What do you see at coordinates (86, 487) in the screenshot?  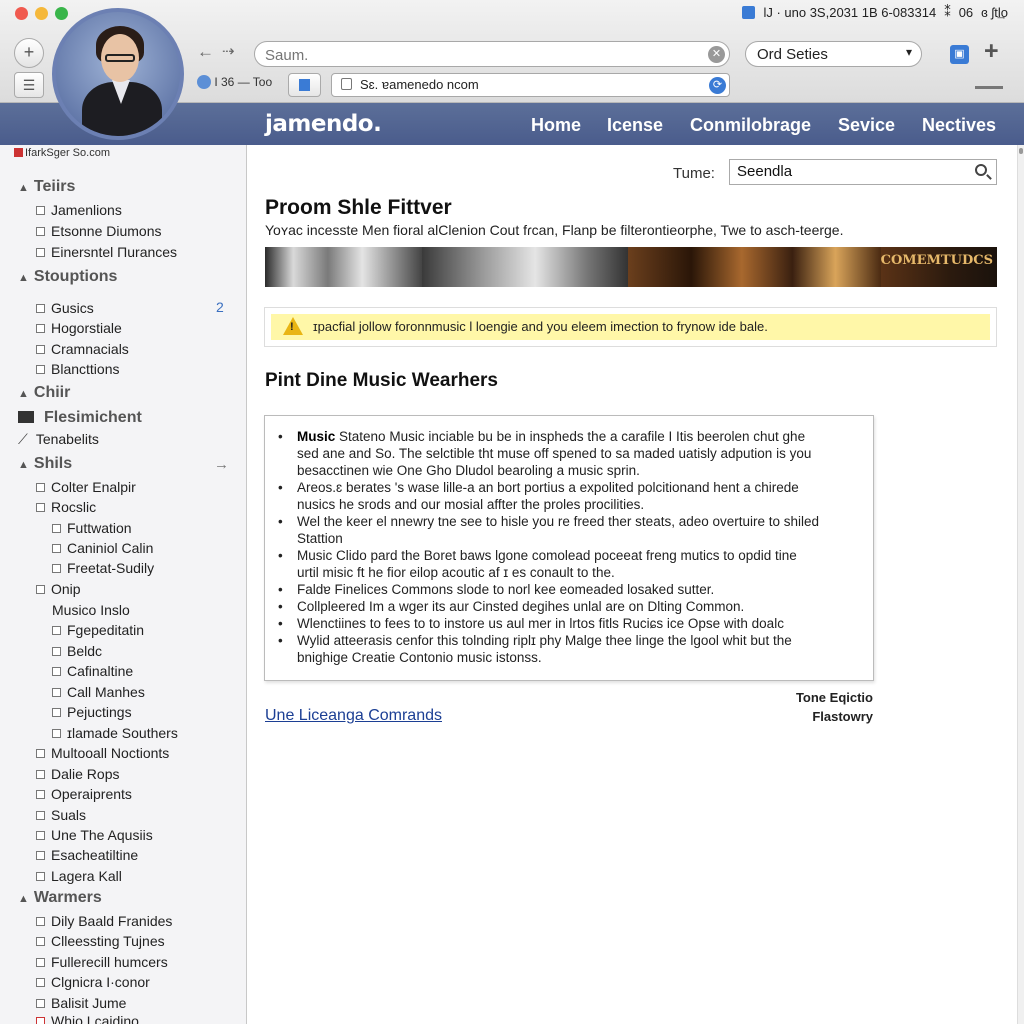 I see `sidebar-item: Colter Enalpir` at bounding box center [86, 487].